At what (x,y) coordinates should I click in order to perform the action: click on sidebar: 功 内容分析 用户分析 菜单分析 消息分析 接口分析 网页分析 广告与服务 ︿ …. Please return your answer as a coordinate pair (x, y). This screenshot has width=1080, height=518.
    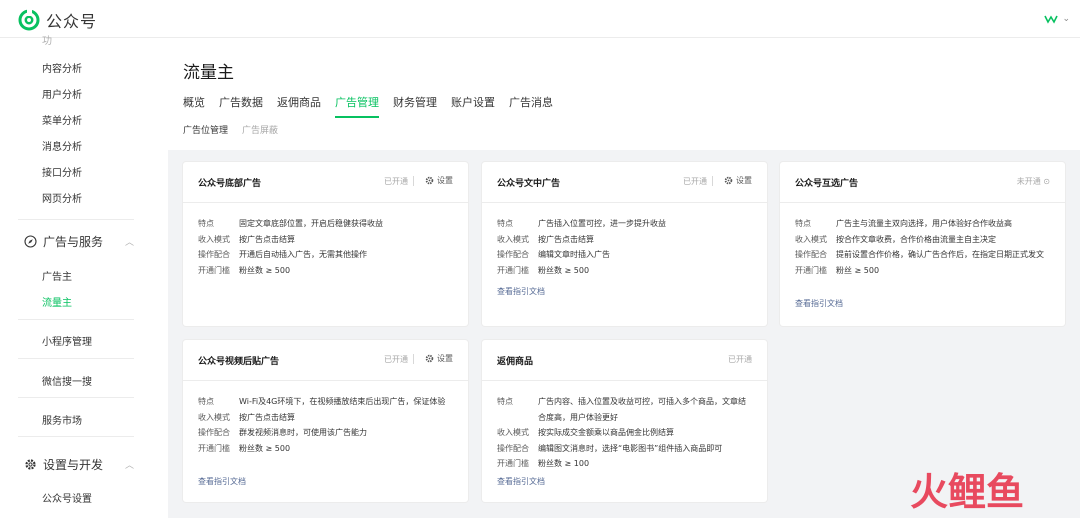
    Looking at the image, I should click on (74, 277).